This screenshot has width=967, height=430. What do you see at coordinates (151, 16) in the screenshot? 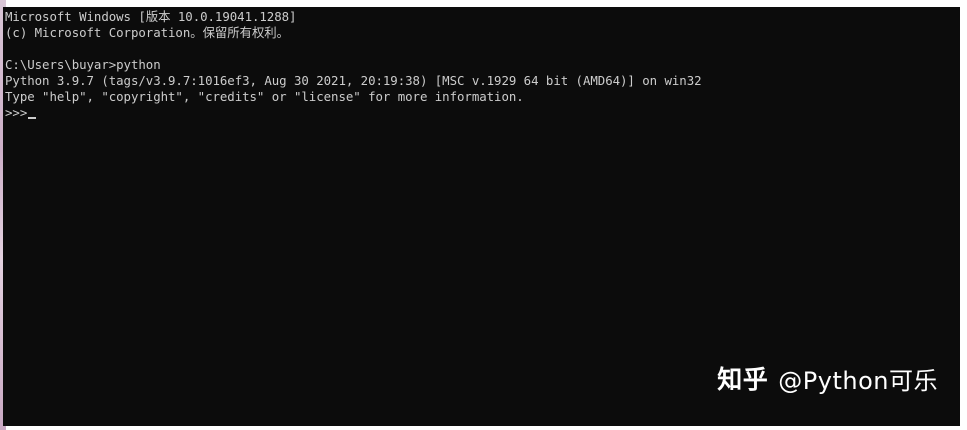
I see `console-line-1: Microsoft Windows [版本 10.0.19041.1288]` at bounding box center [151, 16].